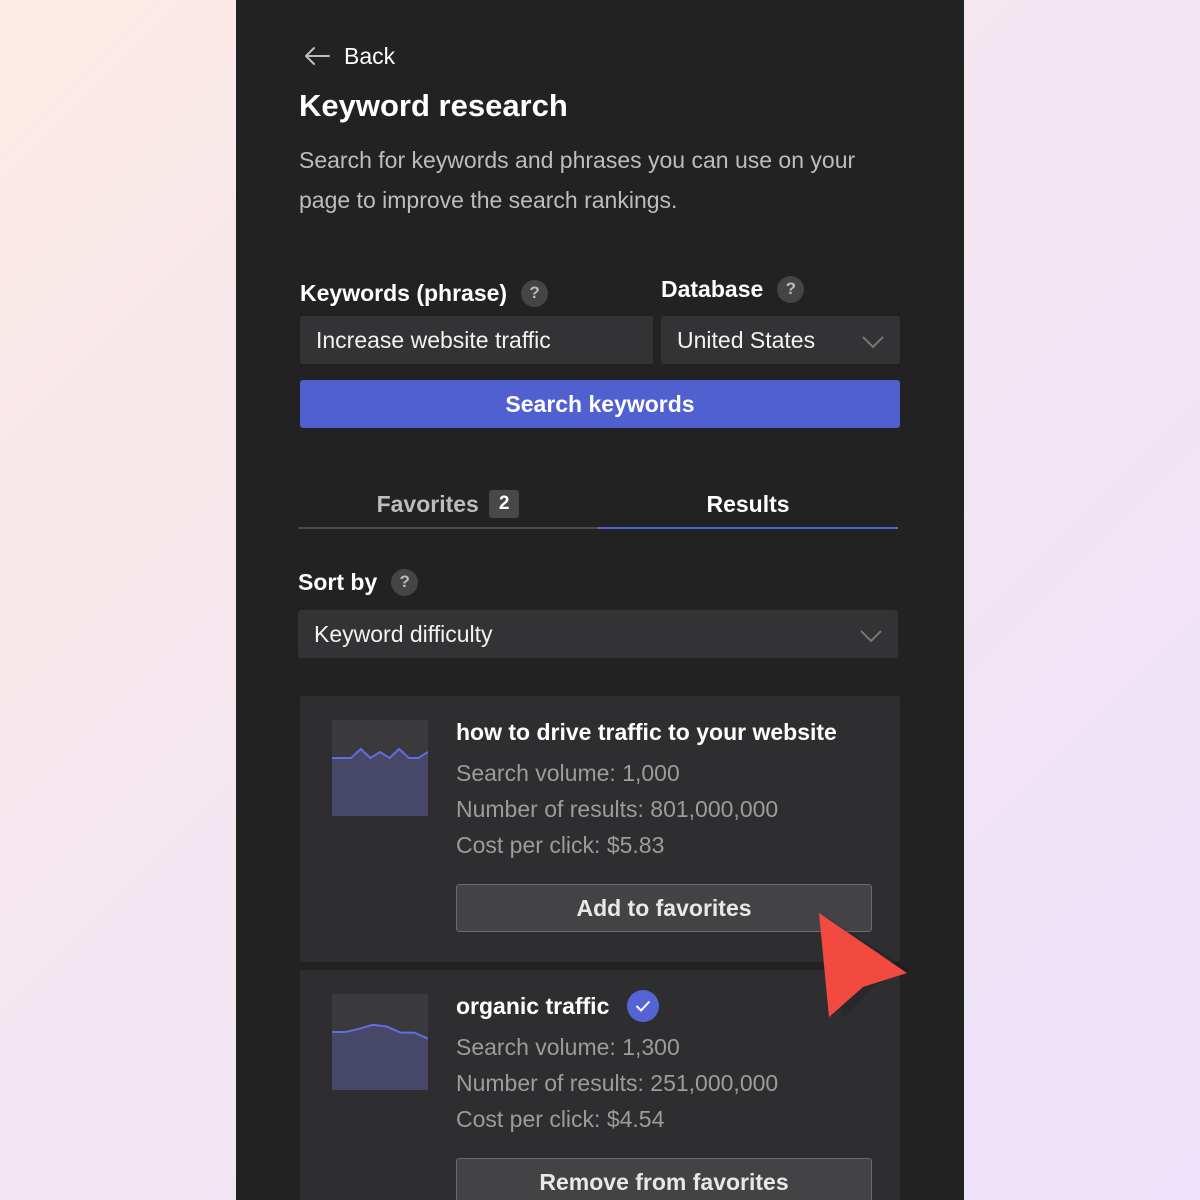 This screenshot has height=1200, width=1200. I want to click on database-label-row: Database ?, so click(733, 289).